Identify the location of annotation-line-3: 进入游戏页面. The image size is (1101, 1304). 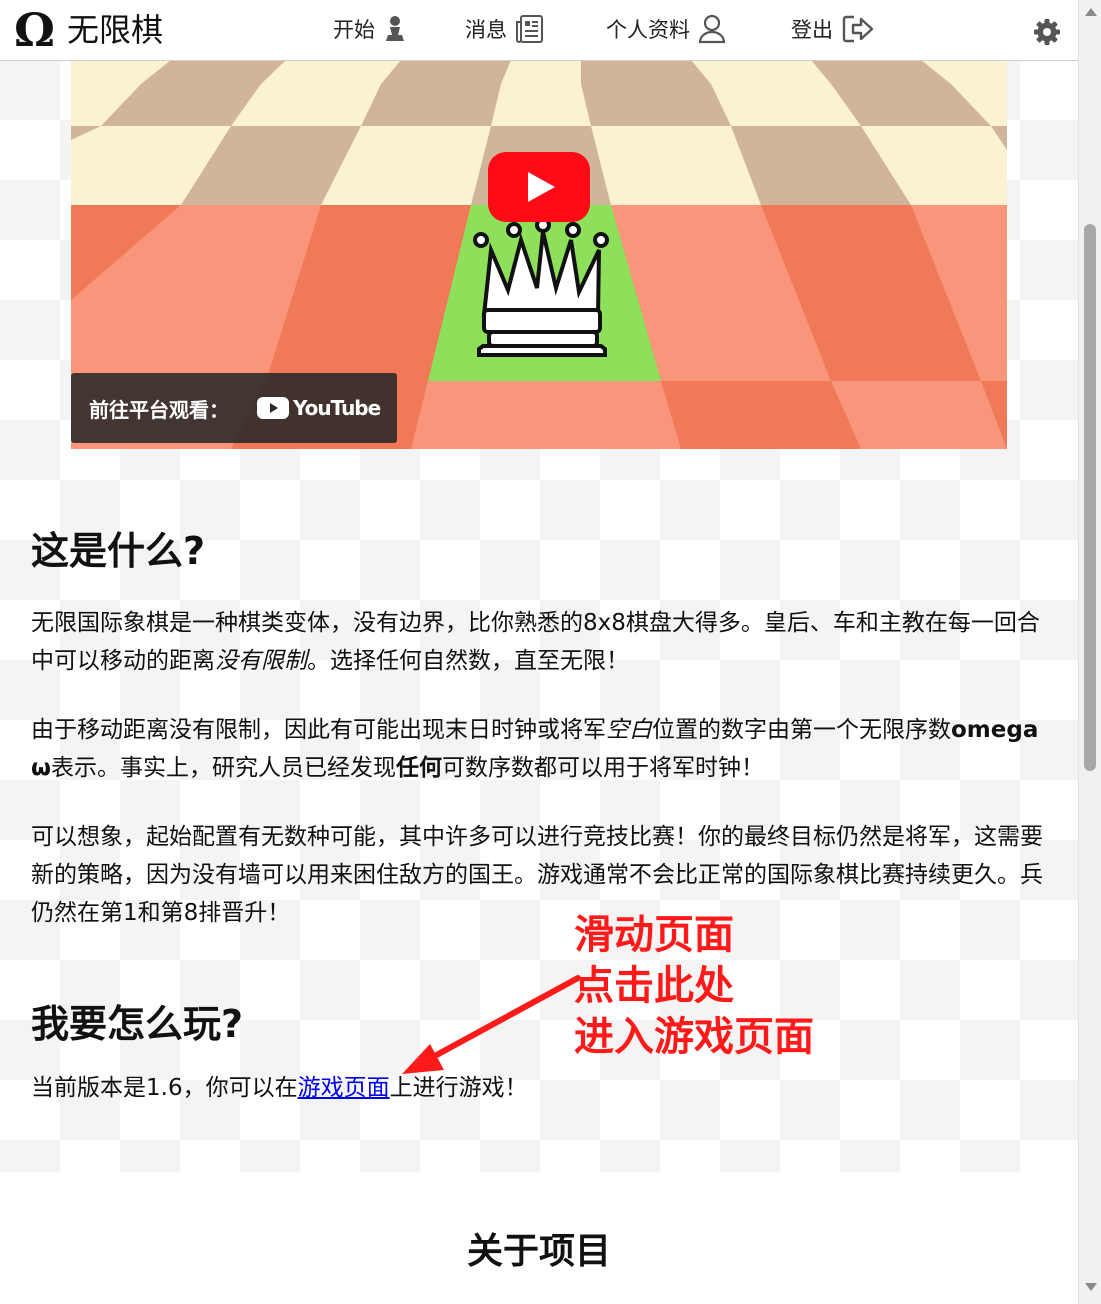
(694, 1037).